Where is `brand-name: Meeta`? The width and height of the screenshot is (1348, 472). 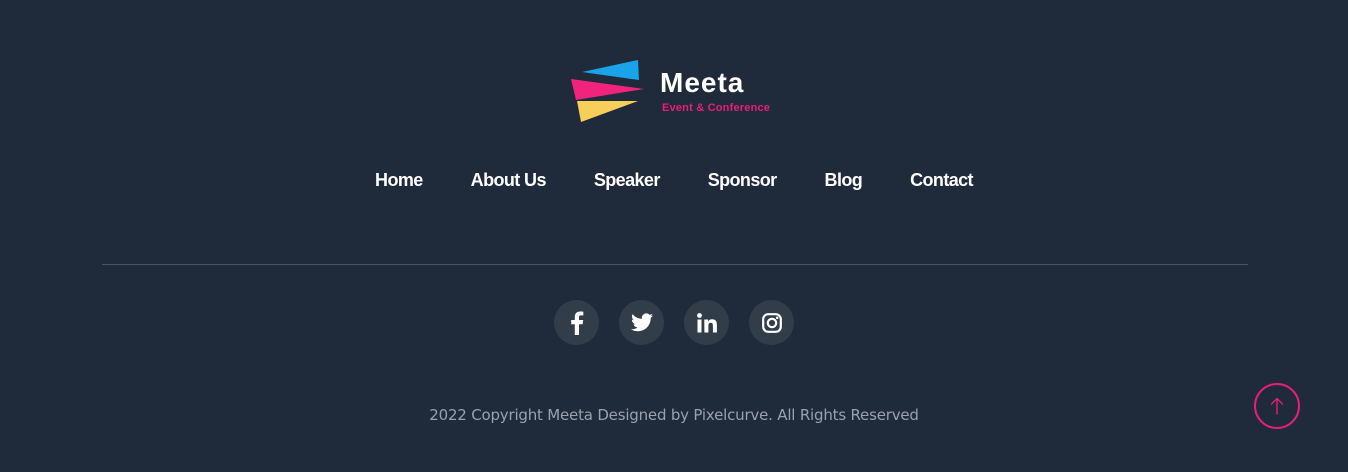
brand-name: Meeta is located at coordinates (702, 82).